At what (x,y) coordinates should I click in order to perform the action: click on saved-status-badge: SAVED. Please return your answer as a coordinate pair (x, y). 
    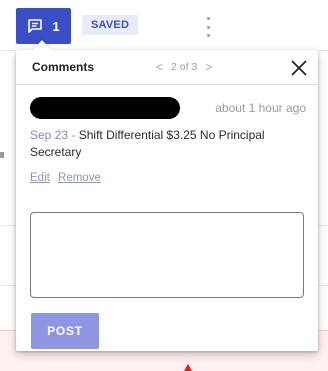
    Looking at the image, I should click on (110, 25).